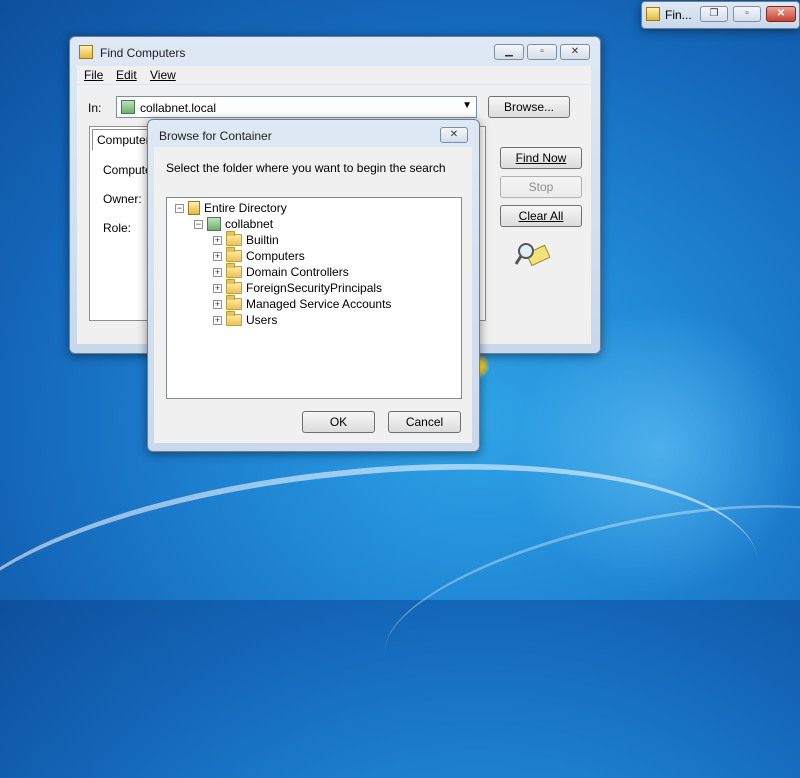 The image size is (800, 778). Describe the element at coordinates (234, 270) in the screenshot. I see `ou-folder-icon` at that location.